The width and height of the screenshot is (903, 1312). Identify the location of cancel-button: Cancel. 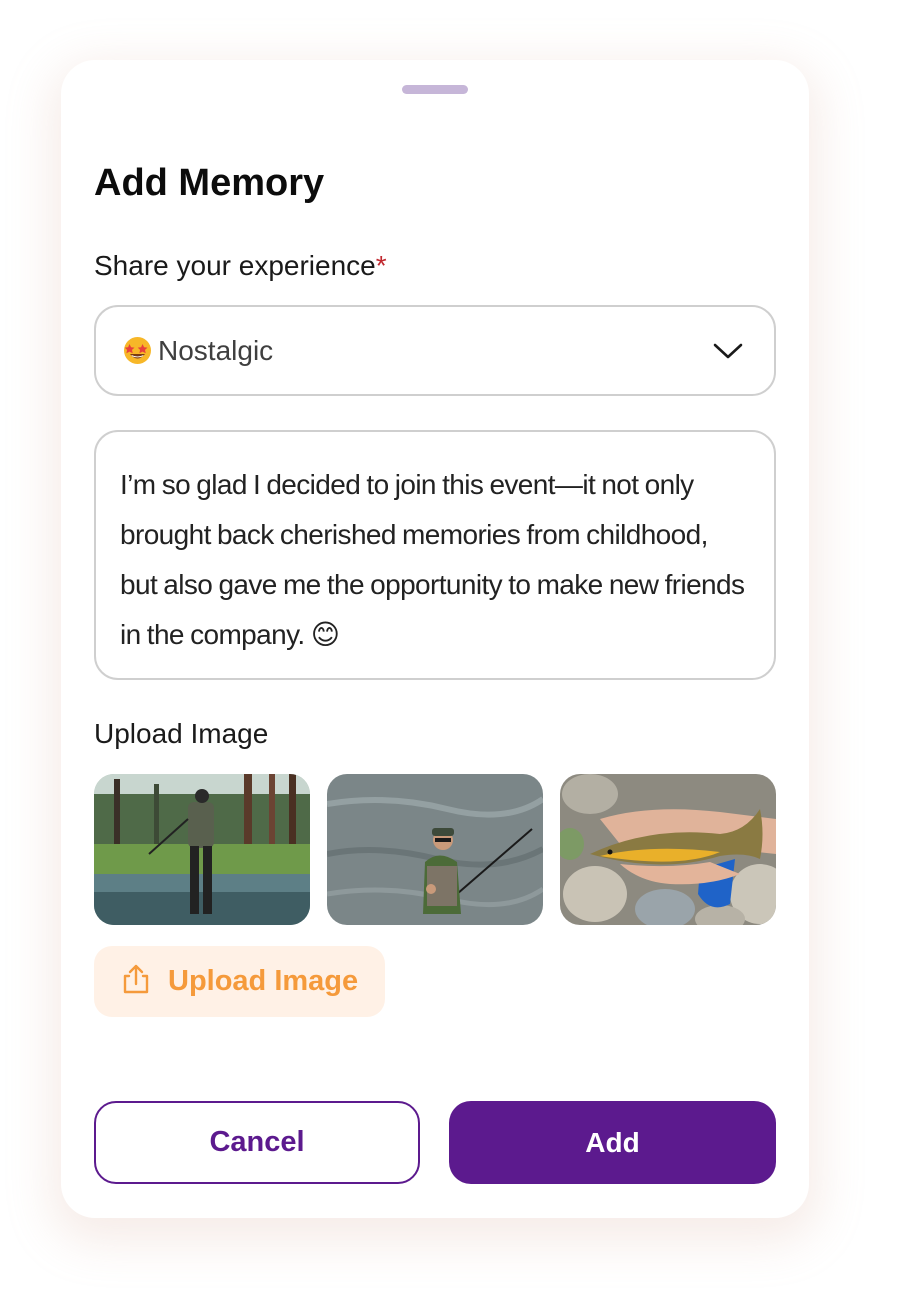
(257, 1142).